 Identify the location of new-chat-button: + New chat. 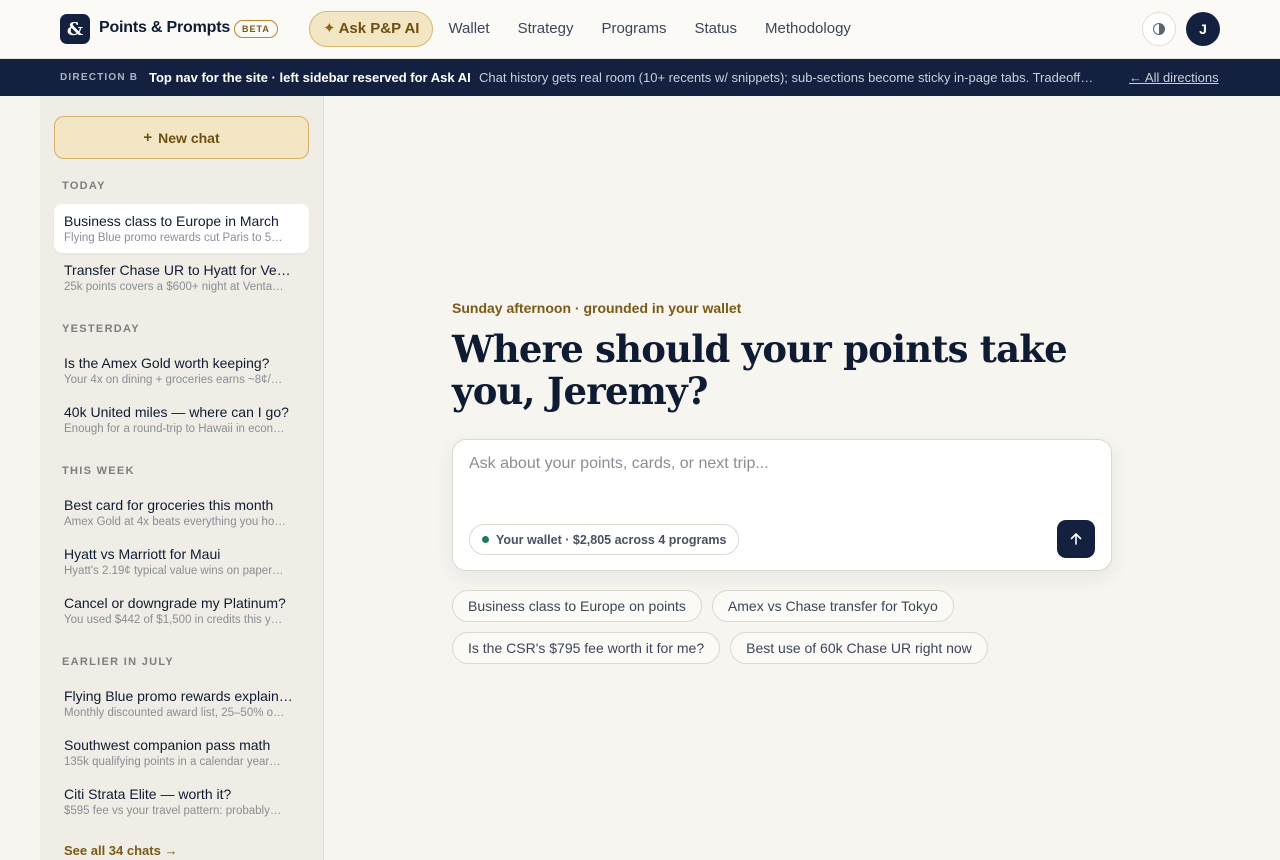
(181, 137).